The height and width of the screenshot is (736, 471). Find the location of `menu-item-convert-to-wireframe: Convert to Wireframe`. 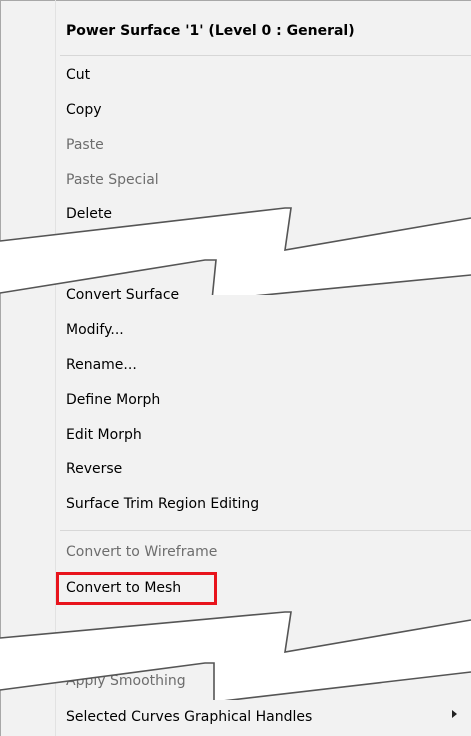

menu-item-convert-to-wireframe: Convert to Wireframe is located at coordinates (141, 552).